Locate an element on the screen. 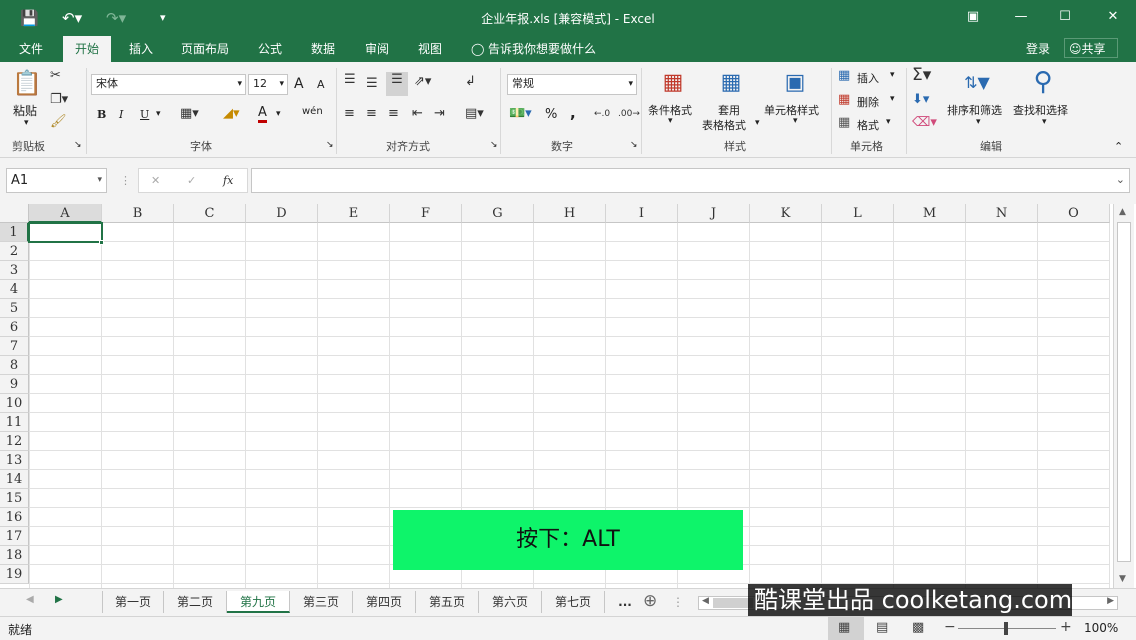 The width and height of the screenshot is (1136, 640). select-all-corner is located at coordinates (14, 213).